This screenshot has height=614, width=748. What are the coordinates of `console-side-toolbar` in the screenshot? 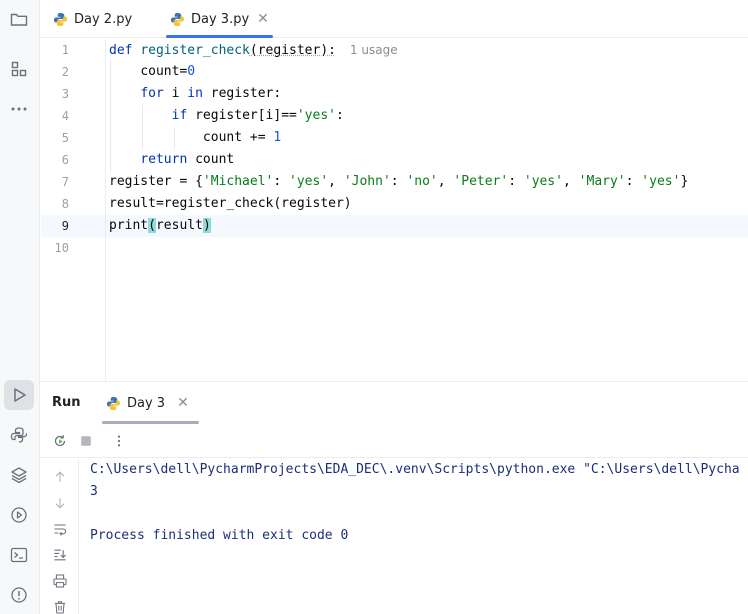 It's located at (60, 536).